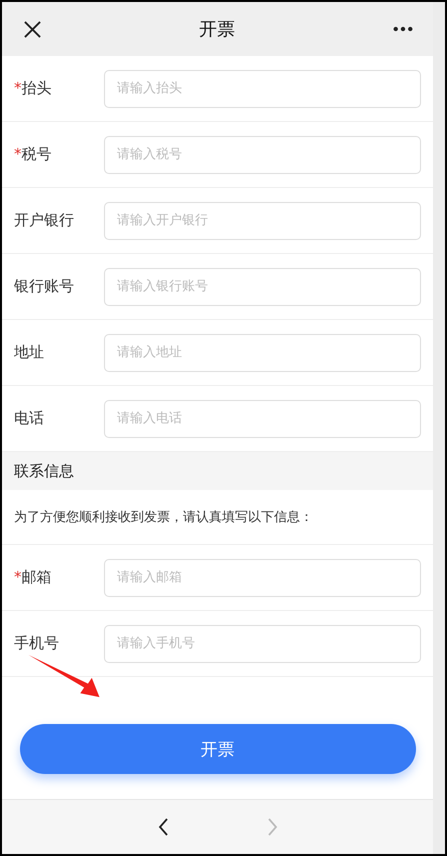 This screenshot has height=856, width=447. I want to click on input-field: 请输入开户银行, so click(262, 221).